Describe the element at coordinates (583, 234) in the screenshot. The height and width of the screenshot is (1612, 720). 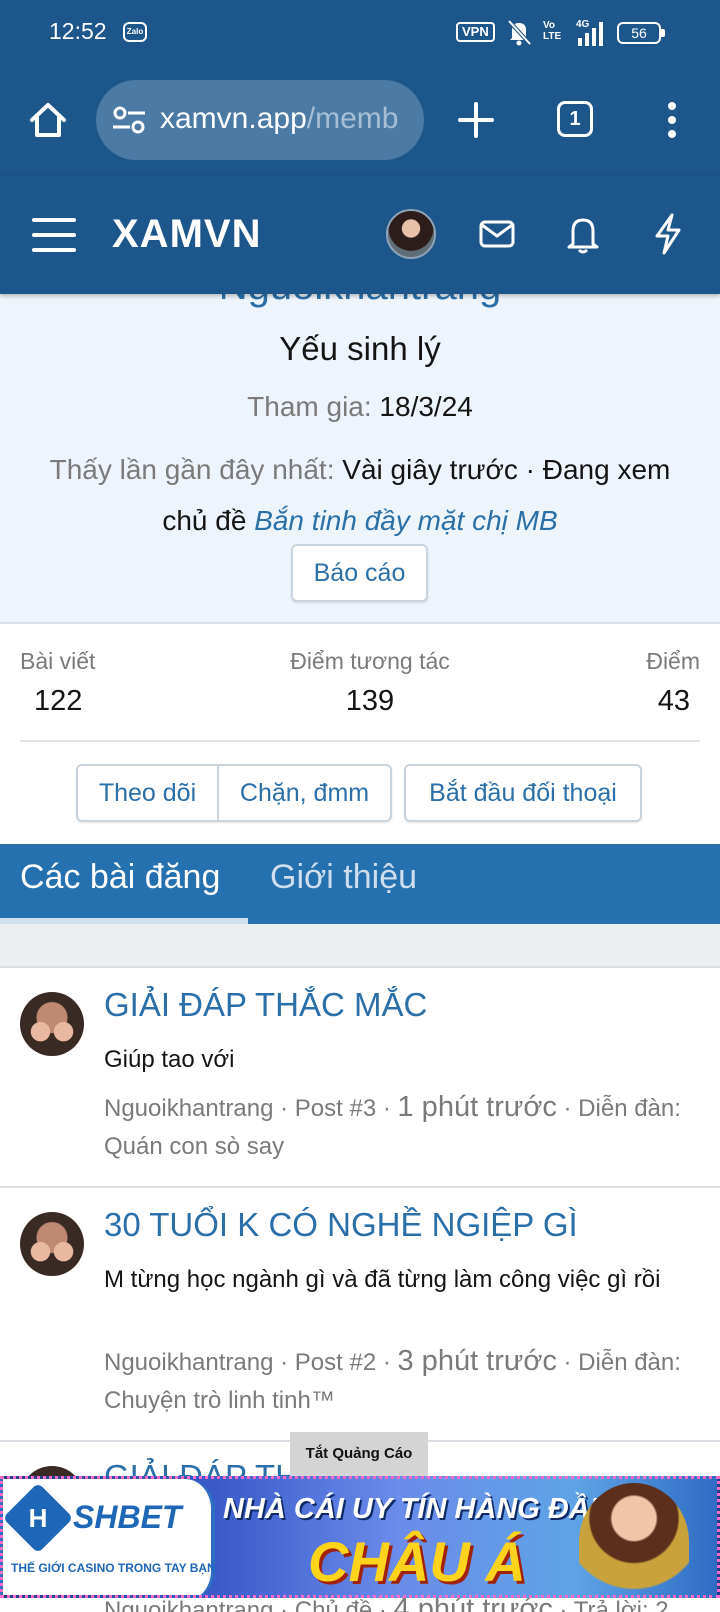
I see `bell-icon` at that location.